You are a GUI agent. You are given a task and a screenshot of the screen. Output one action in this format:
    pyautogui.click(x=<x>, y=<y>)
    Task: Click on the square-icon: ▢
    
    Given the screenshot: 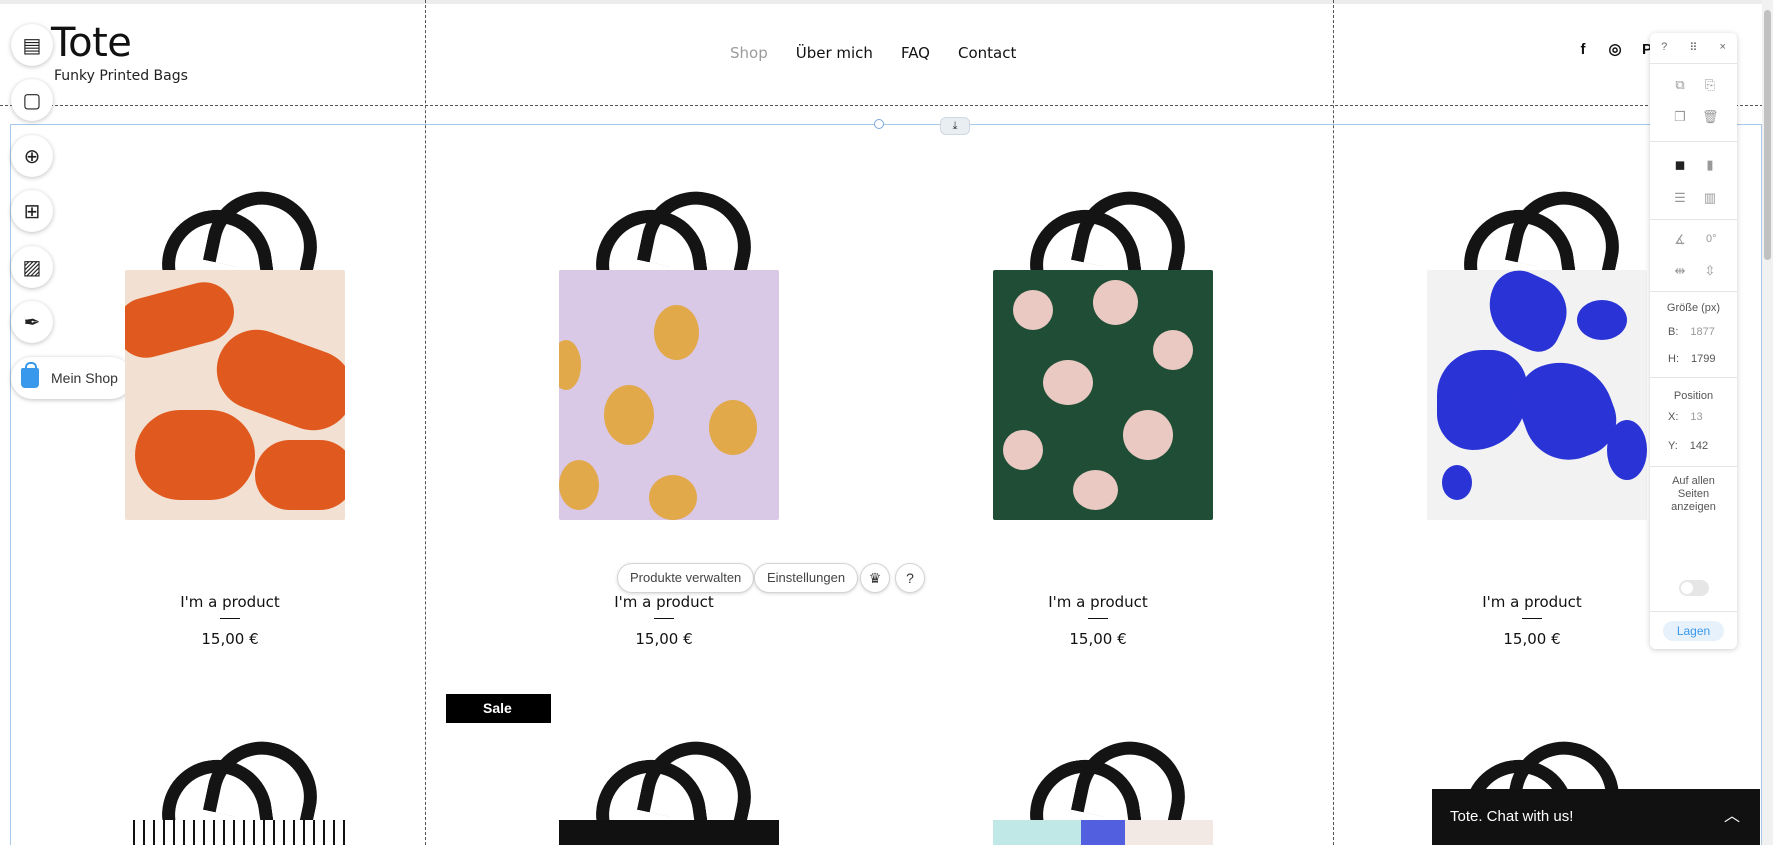 What is the action you would take?
    pyautogui.click(x=32, y=100)
    